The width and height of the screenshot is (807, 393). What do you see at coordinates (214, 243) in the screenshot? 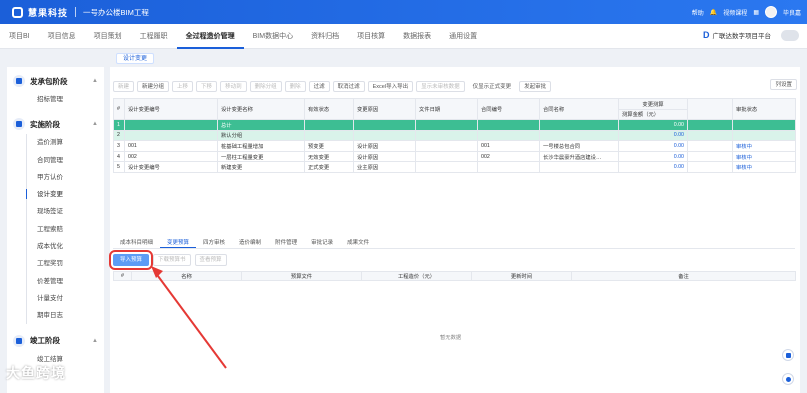
I see `tab-four-party: 四方审核` at bounding box center [214, 243].